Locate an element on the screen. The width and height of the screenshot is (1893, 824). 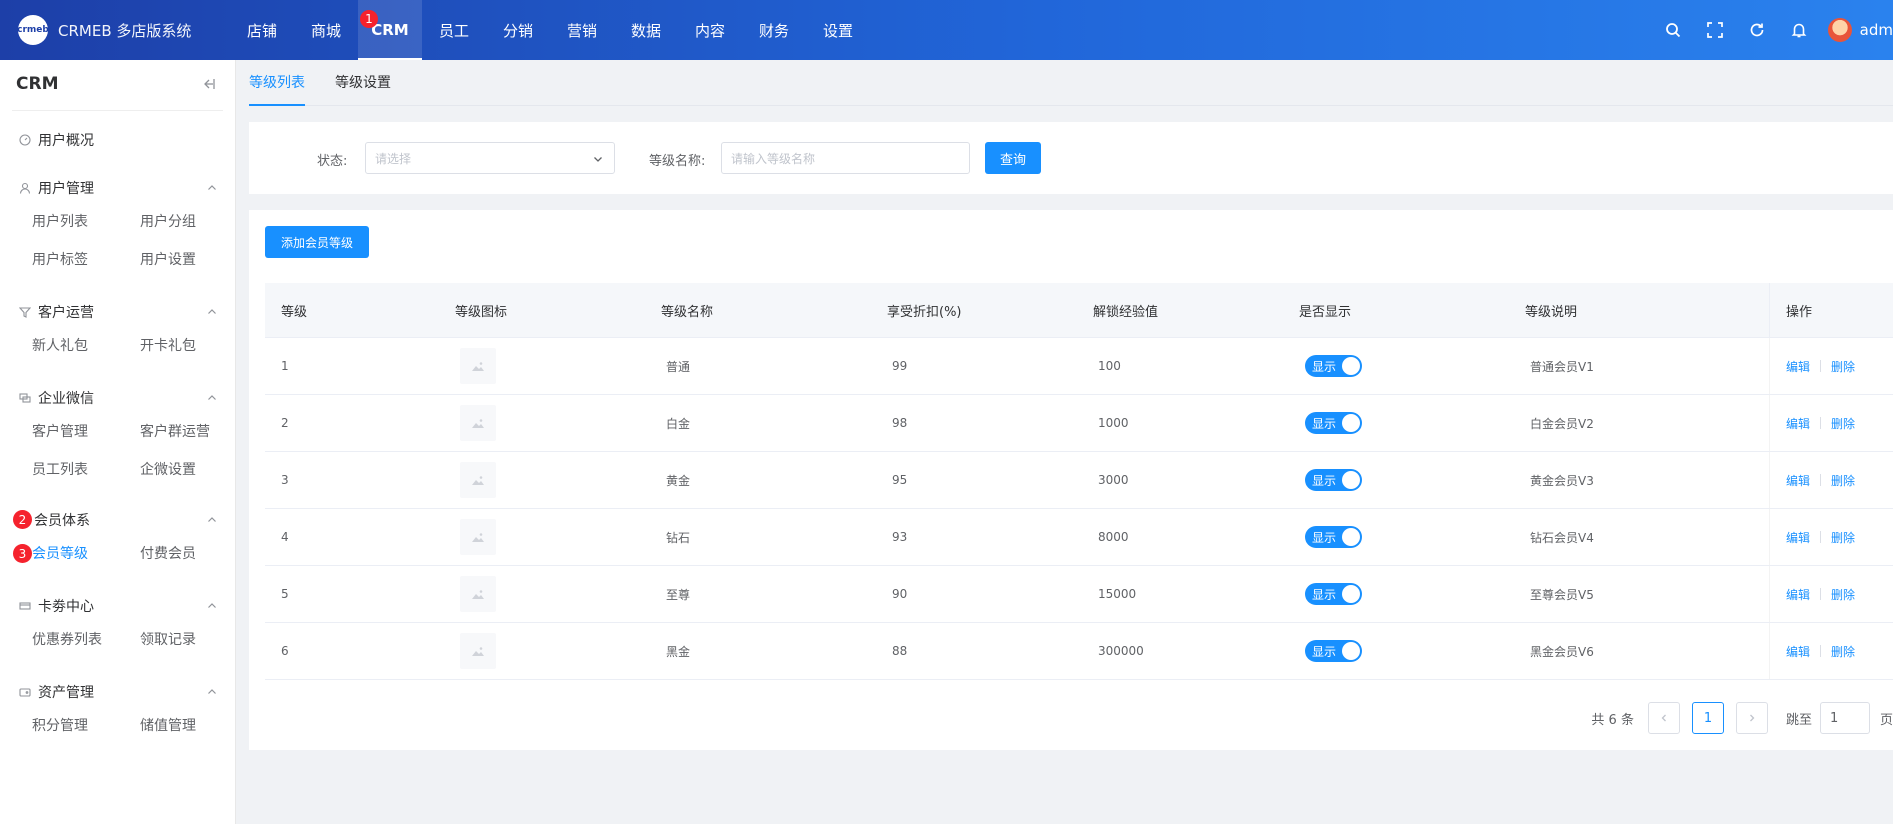
page-button-current: 1 is located at coordinates (1707, 718).